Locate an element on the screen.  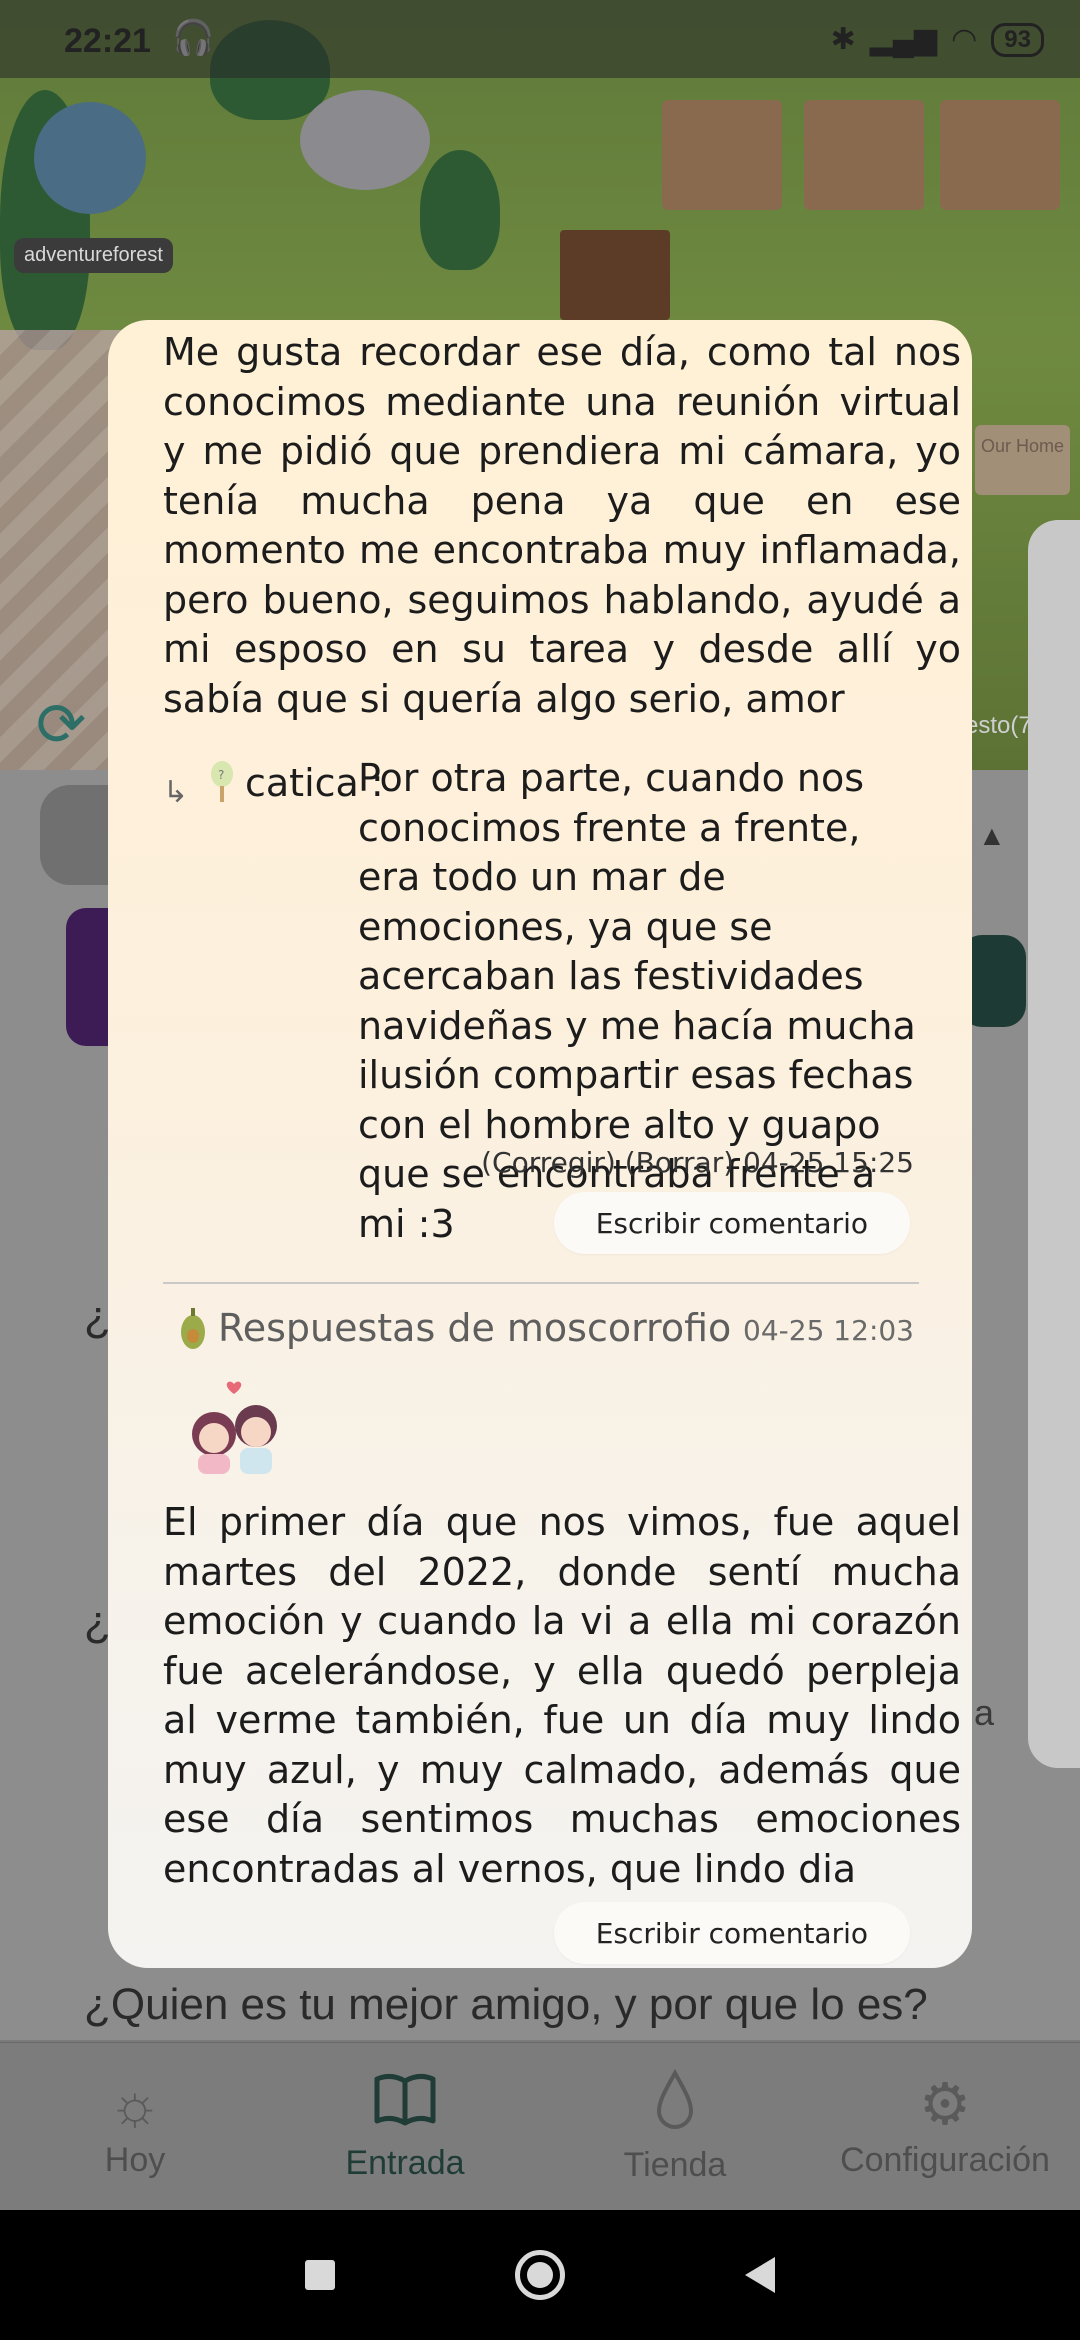
responses-title: Respuestas de moscorrofio is located at coordinates (475, 1328).